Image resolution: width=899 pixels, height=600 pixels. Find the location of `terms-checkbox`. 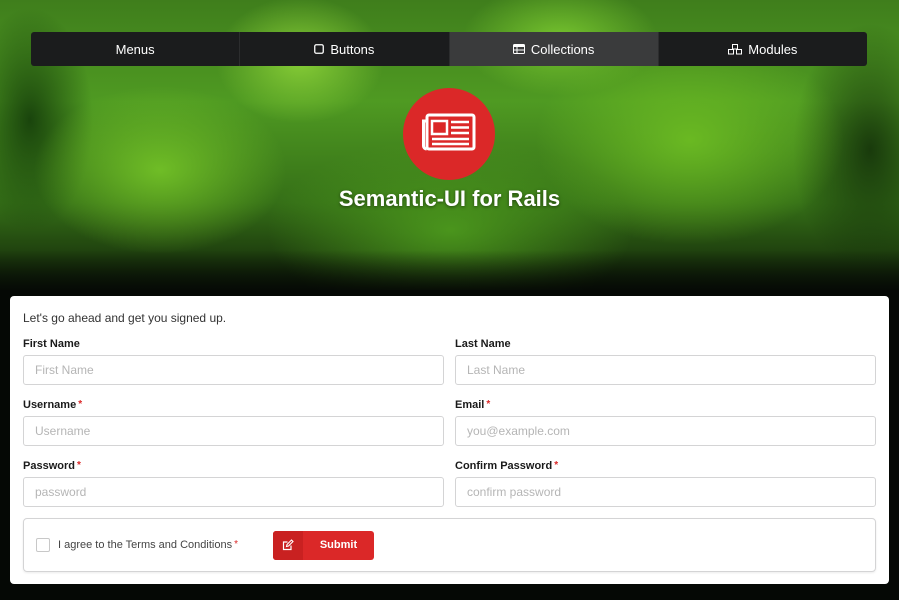

terms-checkbox is located at coordinates (43, 545).